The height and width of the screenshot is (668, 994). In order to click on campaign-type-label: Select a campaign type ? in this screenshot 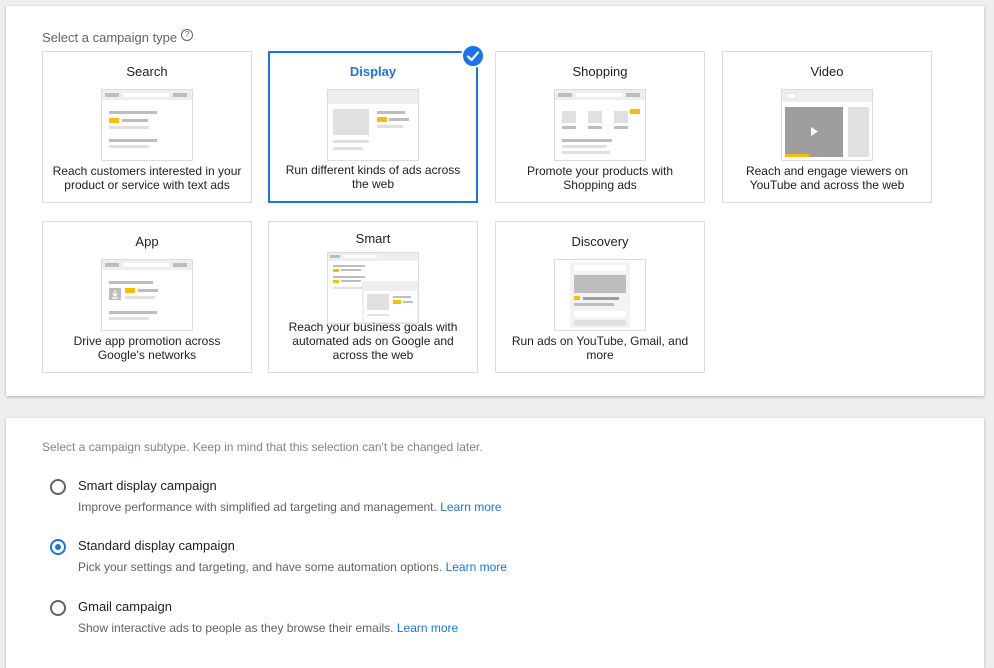, I will do `click(118, 36)`.